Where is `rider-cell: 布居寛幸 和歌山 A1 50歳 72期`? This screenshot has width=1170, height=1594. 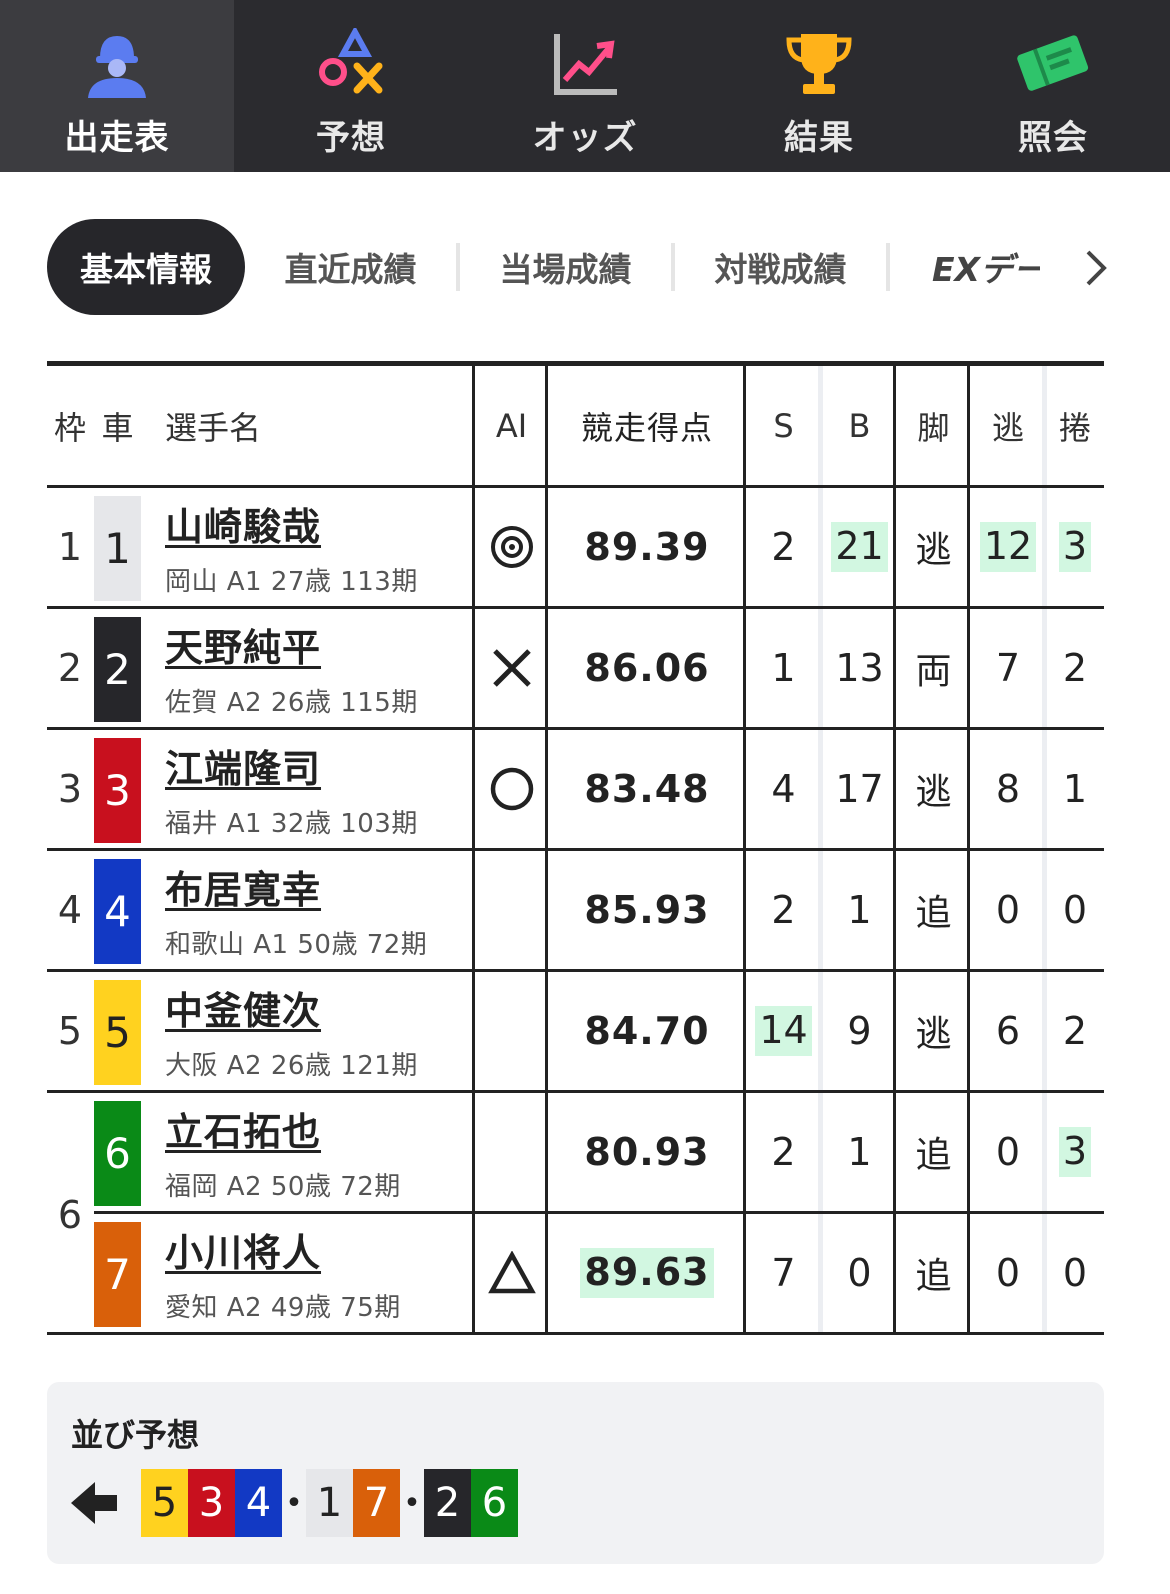
rider-cell: 布居寛幸 和歌山 A1 50歳 72期 is located at coordinates (320, 910).